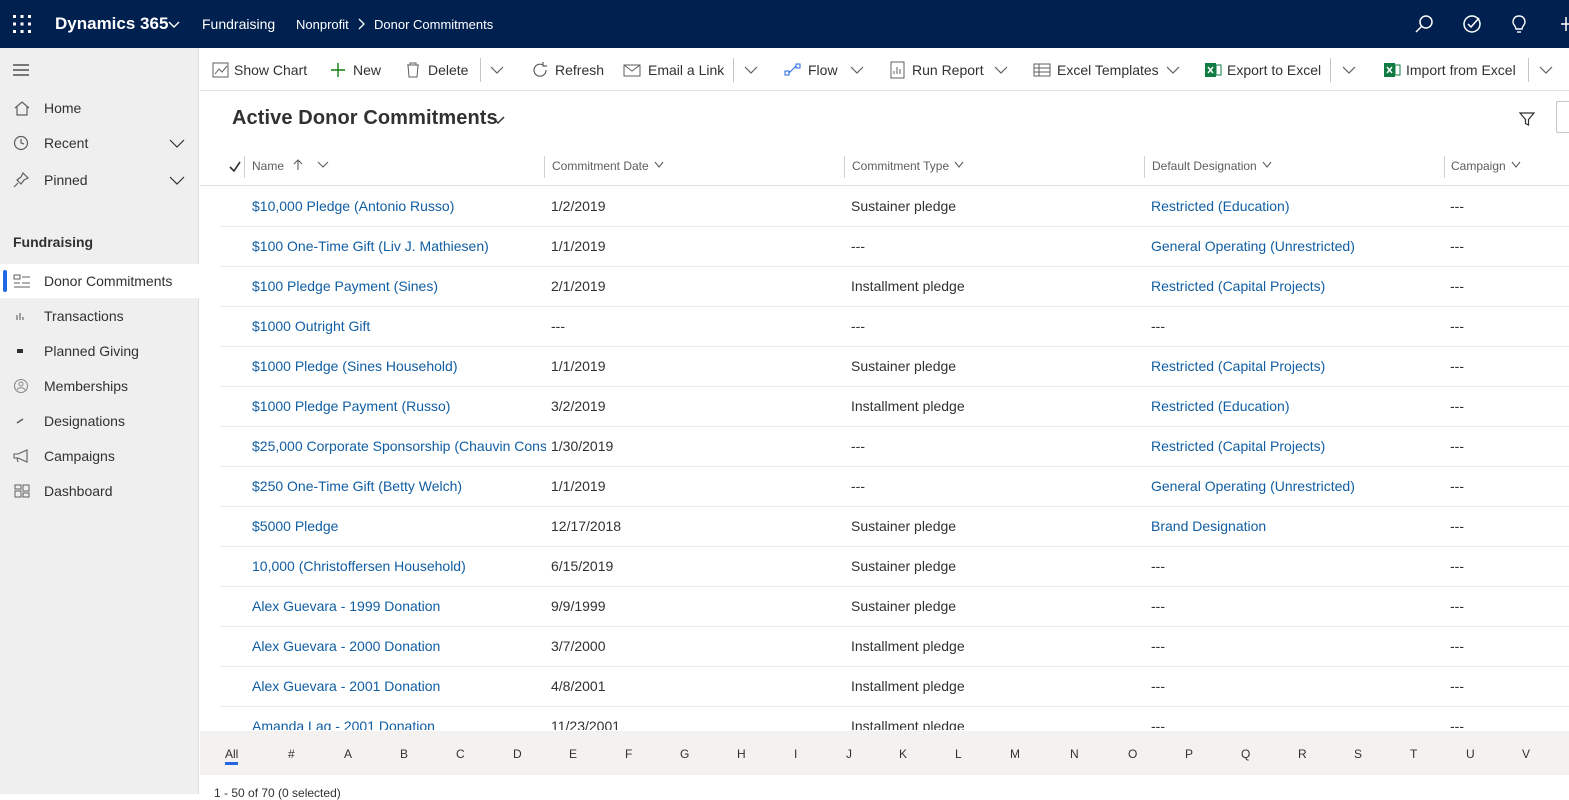  I want to click on jump-u: U, so click(1470, 754).